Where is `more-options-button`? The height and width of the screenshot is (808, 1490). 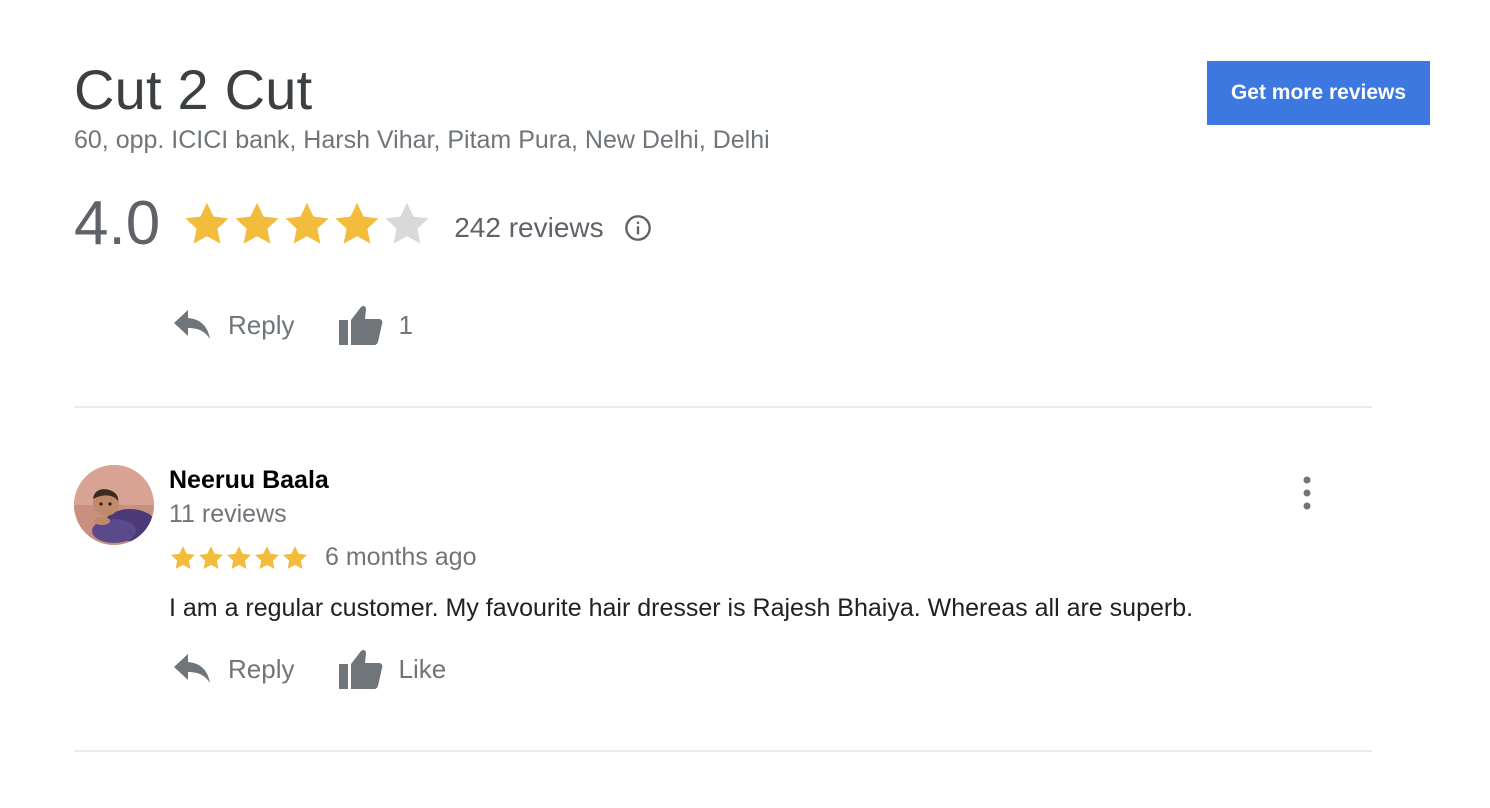
more-options-button is located at coordinates (1307, 494).